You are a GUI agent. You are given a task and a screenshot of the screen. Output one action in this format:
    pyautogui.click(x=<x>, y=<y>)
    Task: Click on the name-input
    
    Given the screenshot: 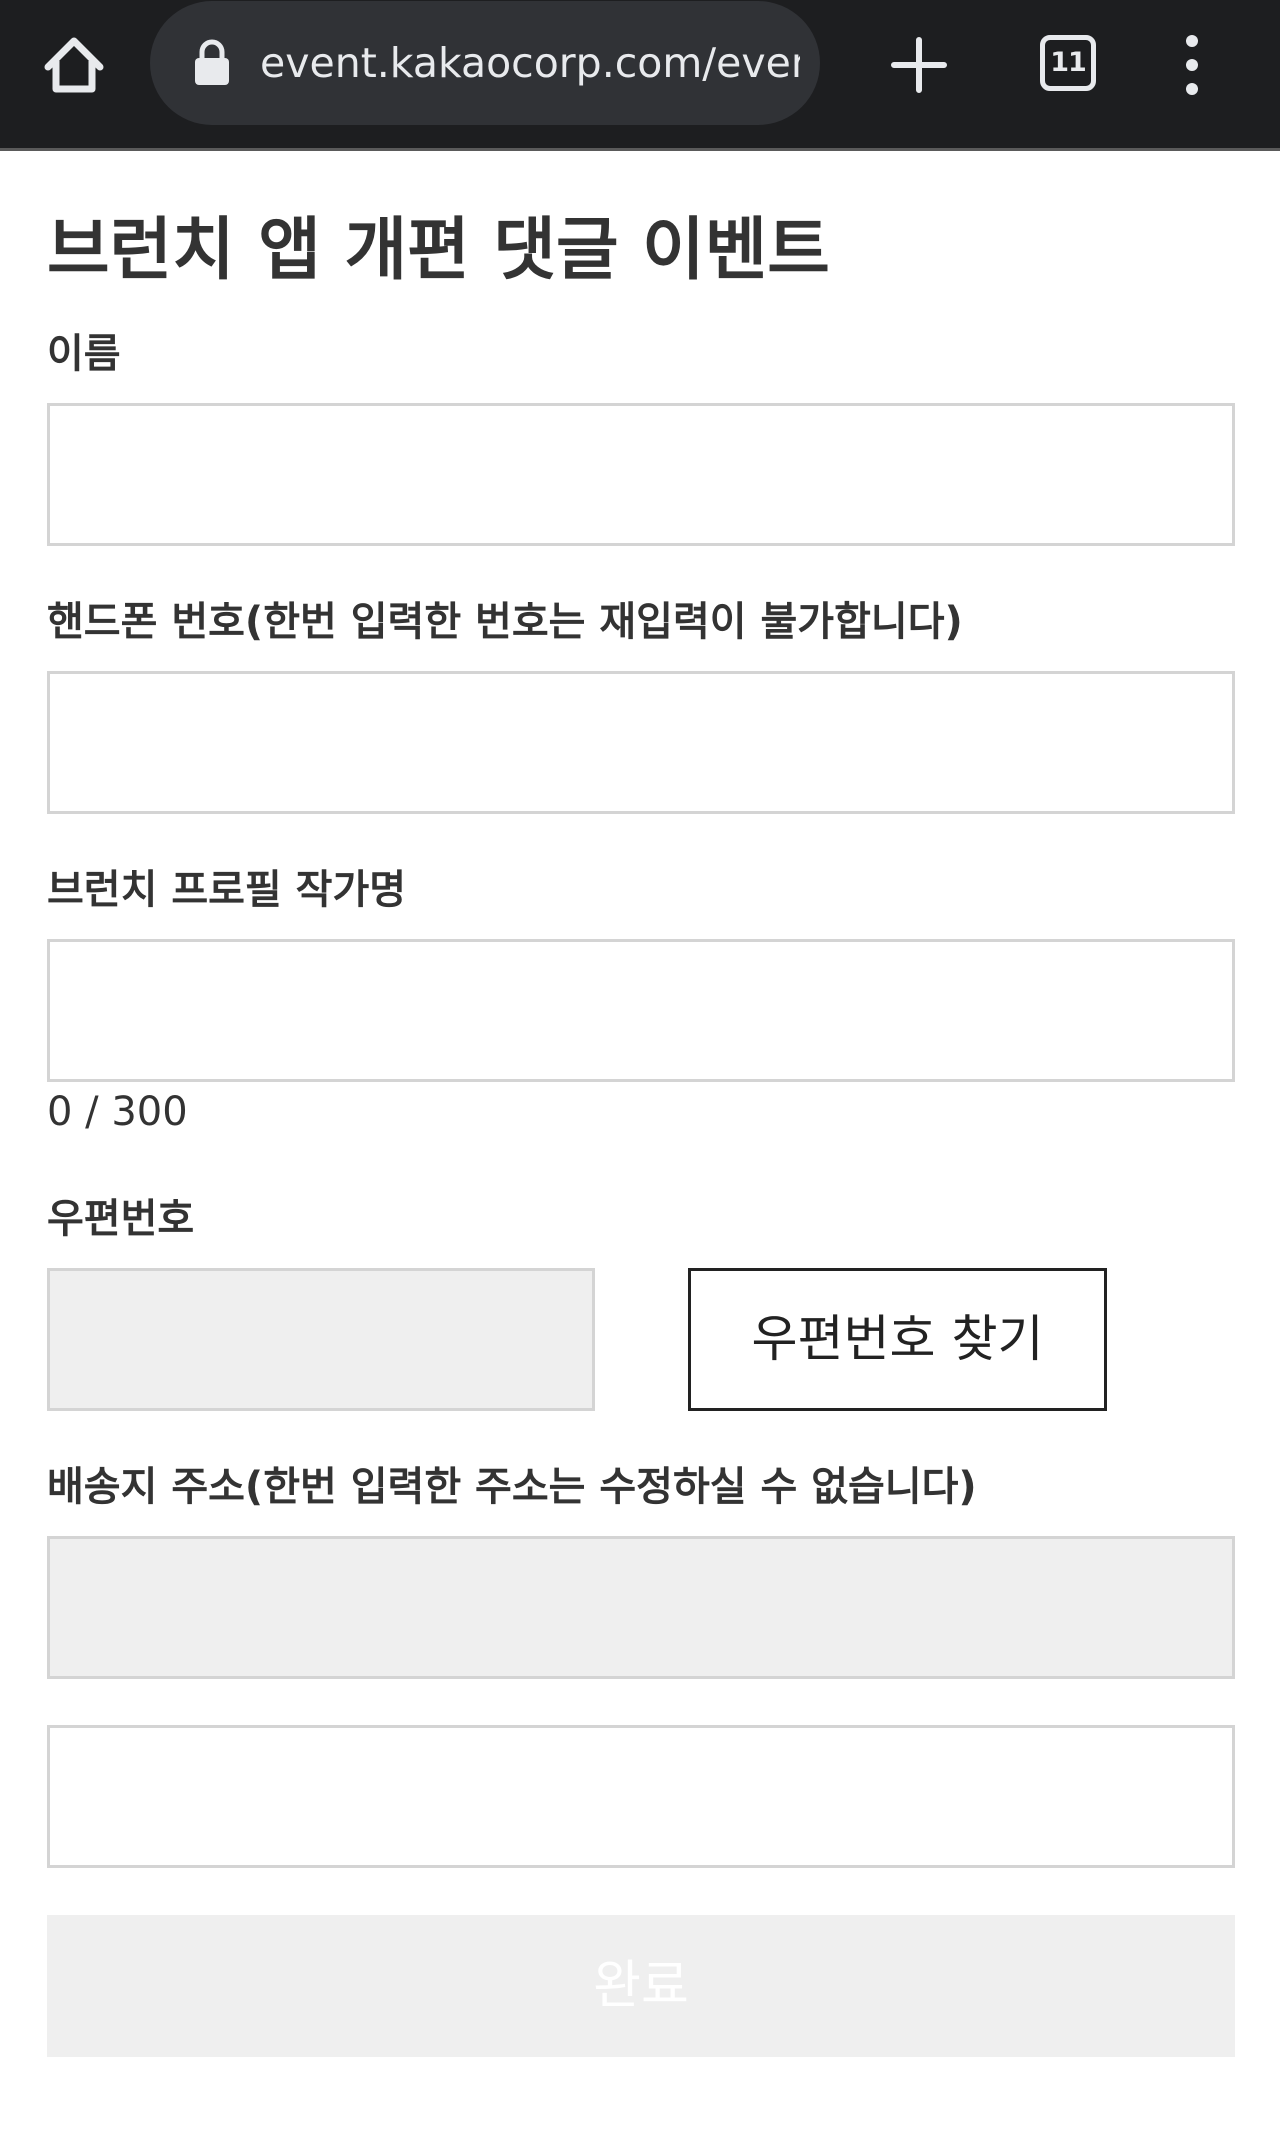 What is the action you would take?
    pyautogui.click(x=641, y=474)
    